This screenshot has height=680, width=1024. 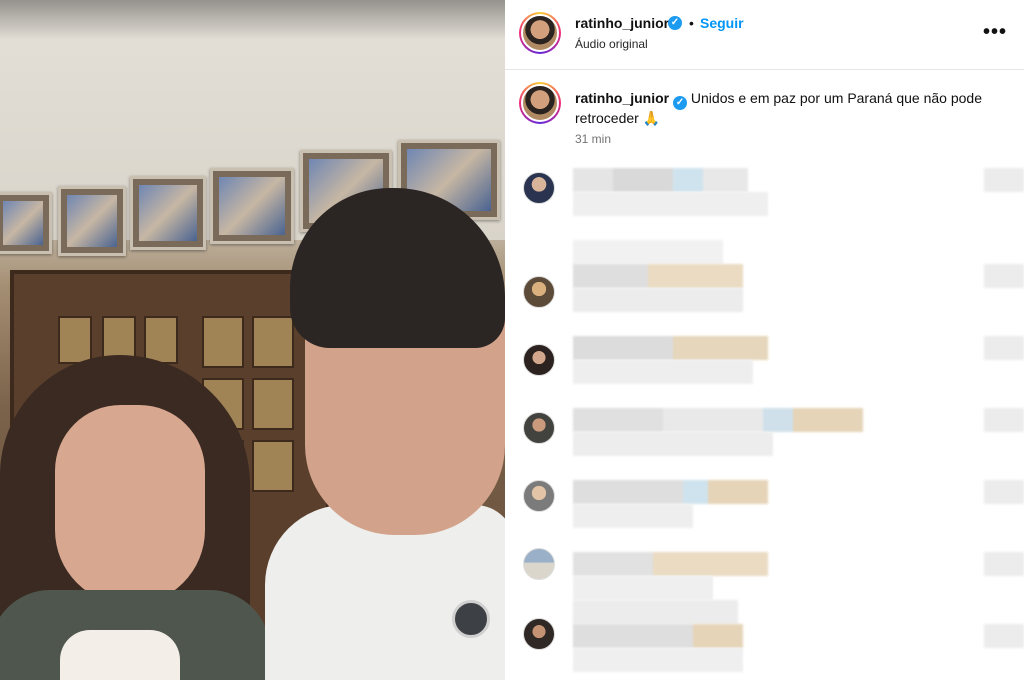 I want to click on ceiling-shadow, so click(x=252, y=20).